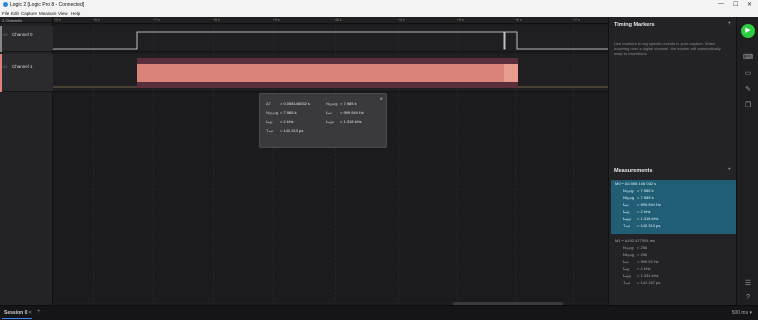 Image resolution: width=758 pixels, height=320 pixels. What do you see at coordinates (270, 130) in the screenshot?
I see `tooltip-label: Tₘᵢₙ` at bounding box center [270, 130].